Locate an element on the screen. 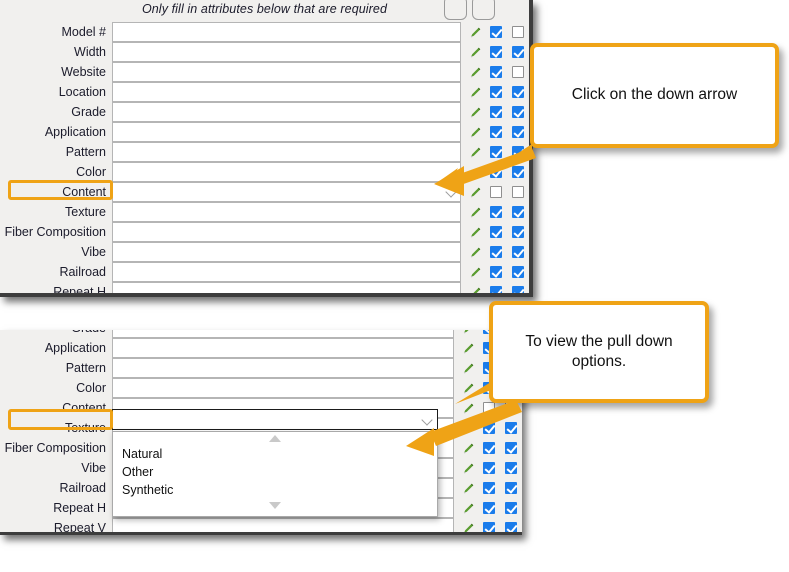 This screenshot has width=789, height=572. column-toggle-1-button is located at coordinates (455, 10).